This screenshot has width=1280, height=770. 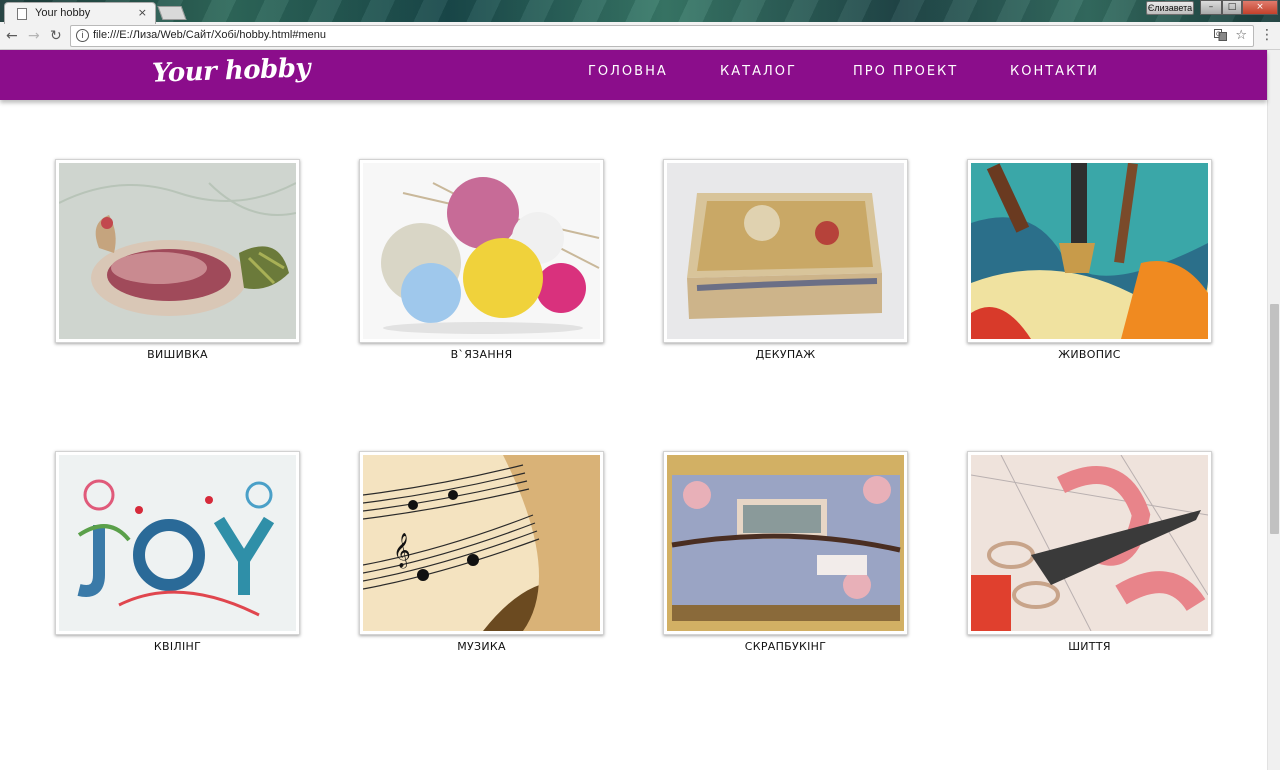 I want to click on bookmark-star-icon: ☆, so click(x=1241, y=35).